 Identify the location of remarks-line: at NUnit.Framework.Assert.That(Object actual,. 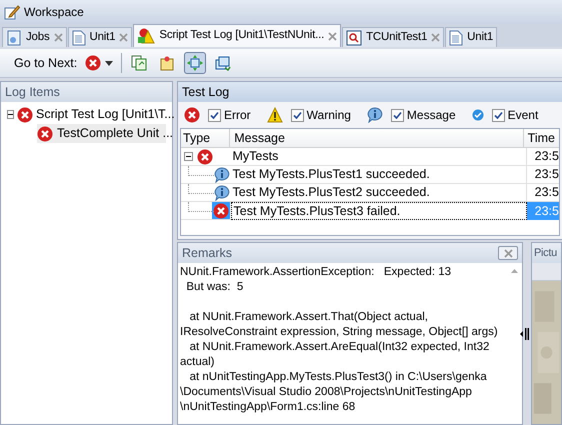
(308, 317).